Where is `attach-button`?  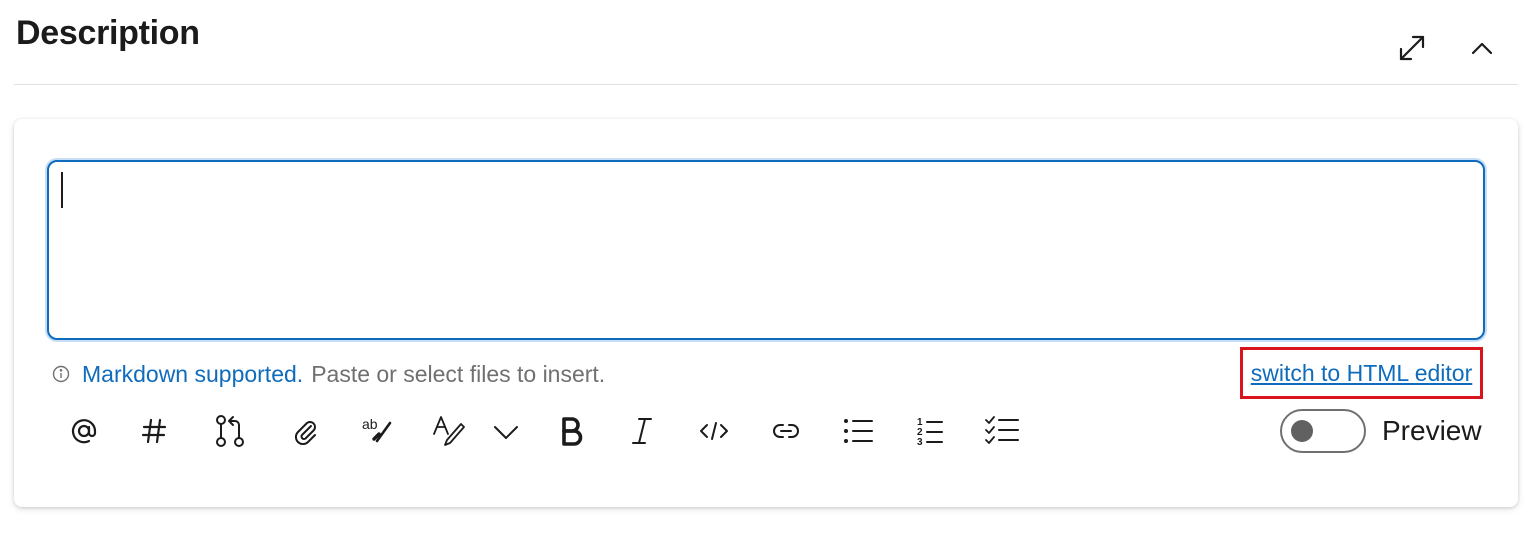 attach-button is located at coordinates (306, 431).